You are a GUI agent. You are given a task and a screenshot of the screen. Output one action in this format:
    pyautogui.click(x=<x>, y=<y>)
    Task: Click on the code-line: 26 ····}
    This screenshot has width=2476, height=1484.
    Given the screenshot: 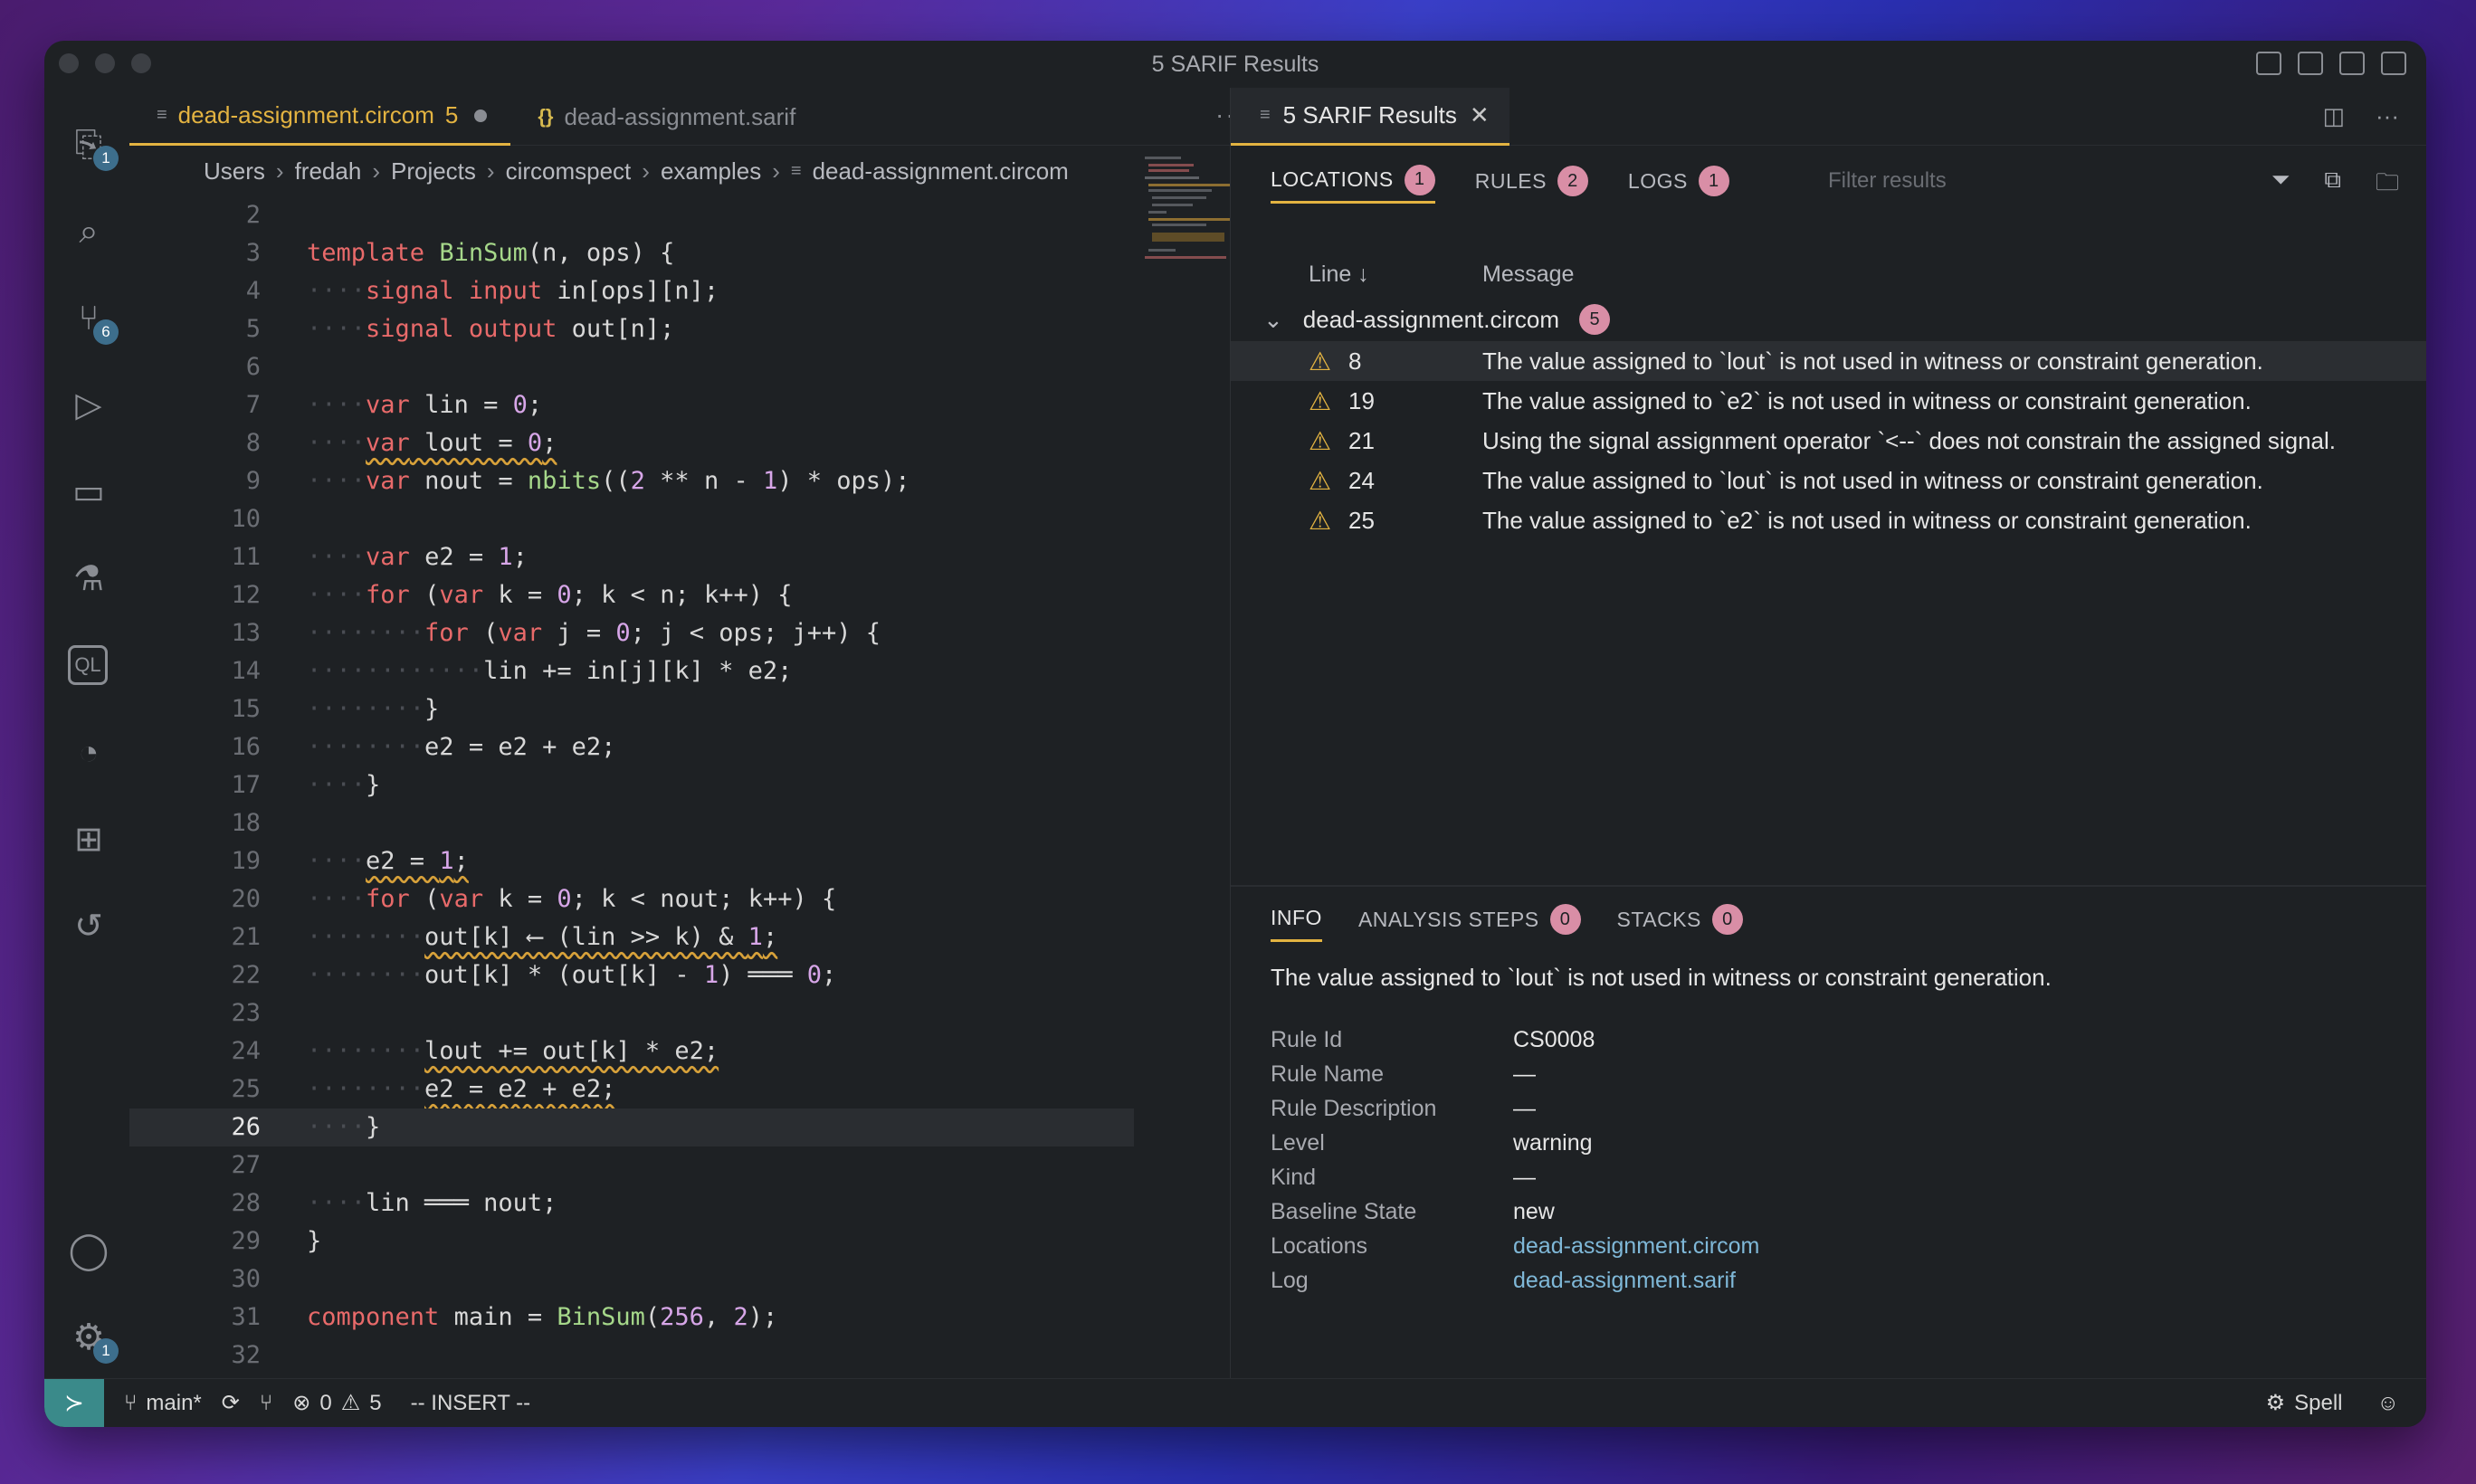 What is the action you would take?
    pyautogui.click(x=631, y=1127)
    